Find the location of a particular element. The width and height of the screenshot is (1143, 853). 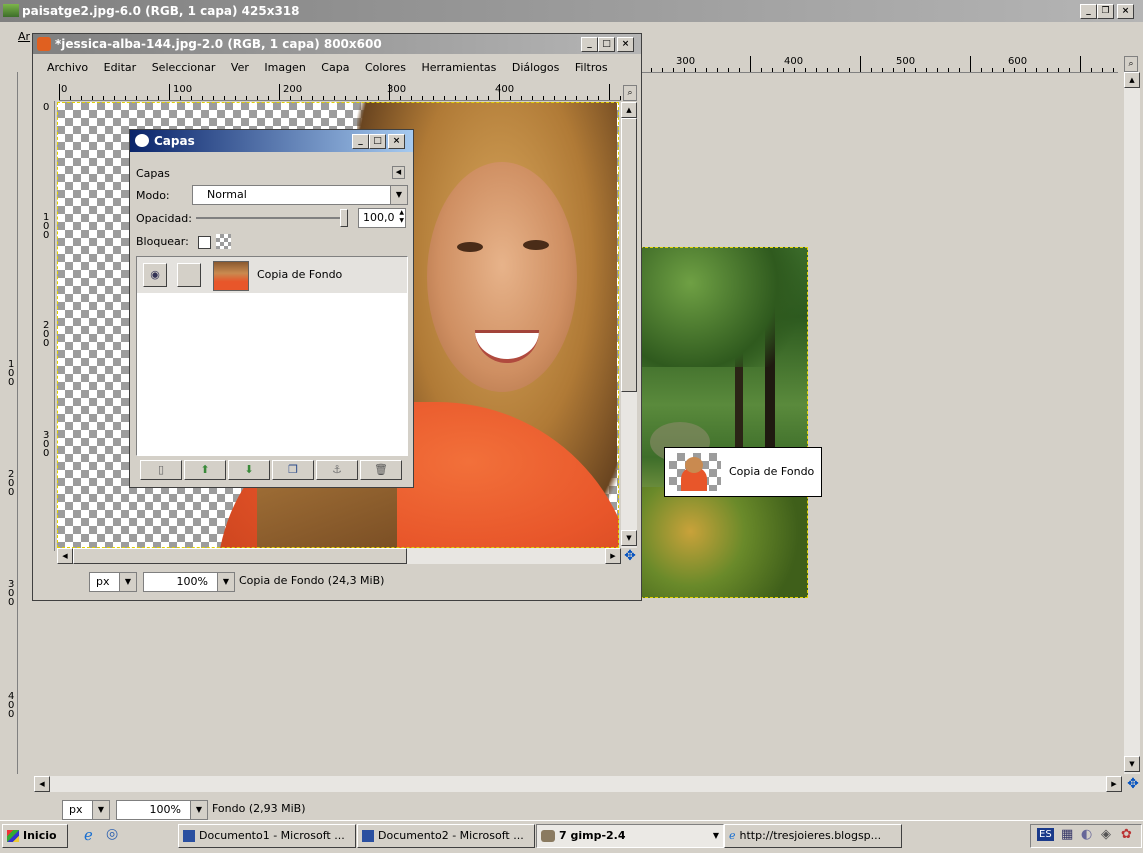

menu-herramientas: Herramientas is located at coordinates (458, 67).